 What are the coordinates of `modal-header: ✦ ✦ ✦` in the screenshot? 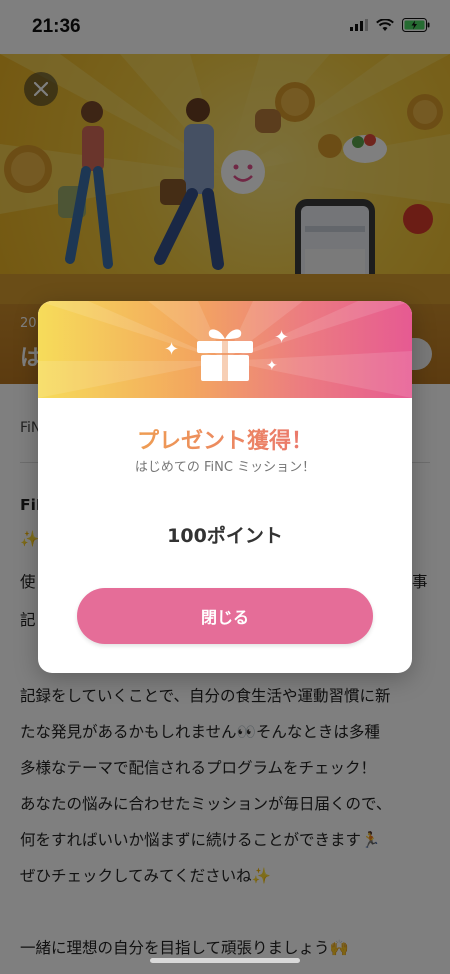 It's located at (225, 349).